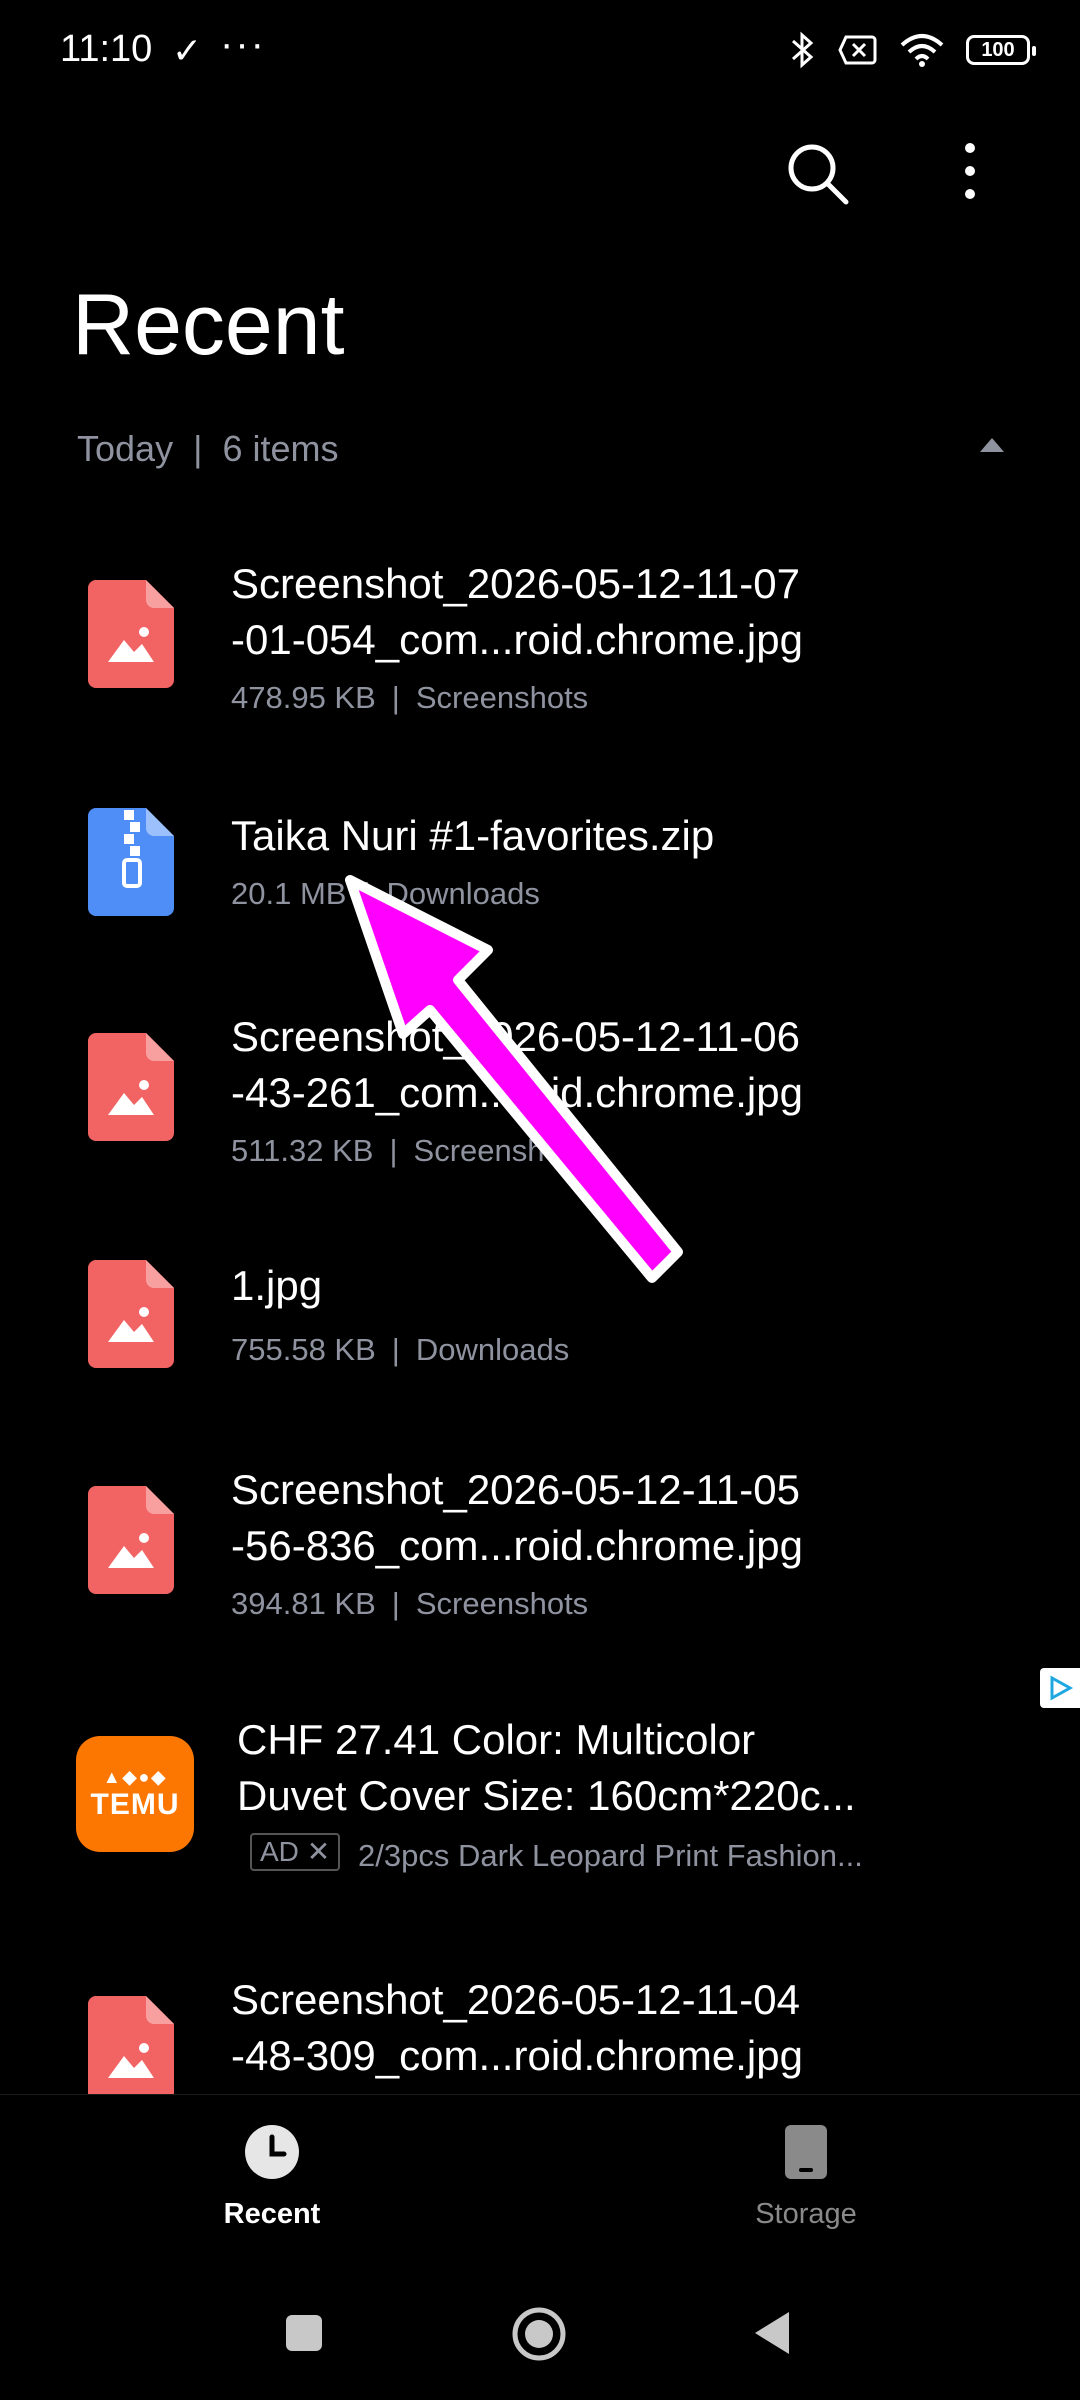  Describe the element at coordinates (803, 50) in the screenshot. I see `bluetooth-icon` at that location.